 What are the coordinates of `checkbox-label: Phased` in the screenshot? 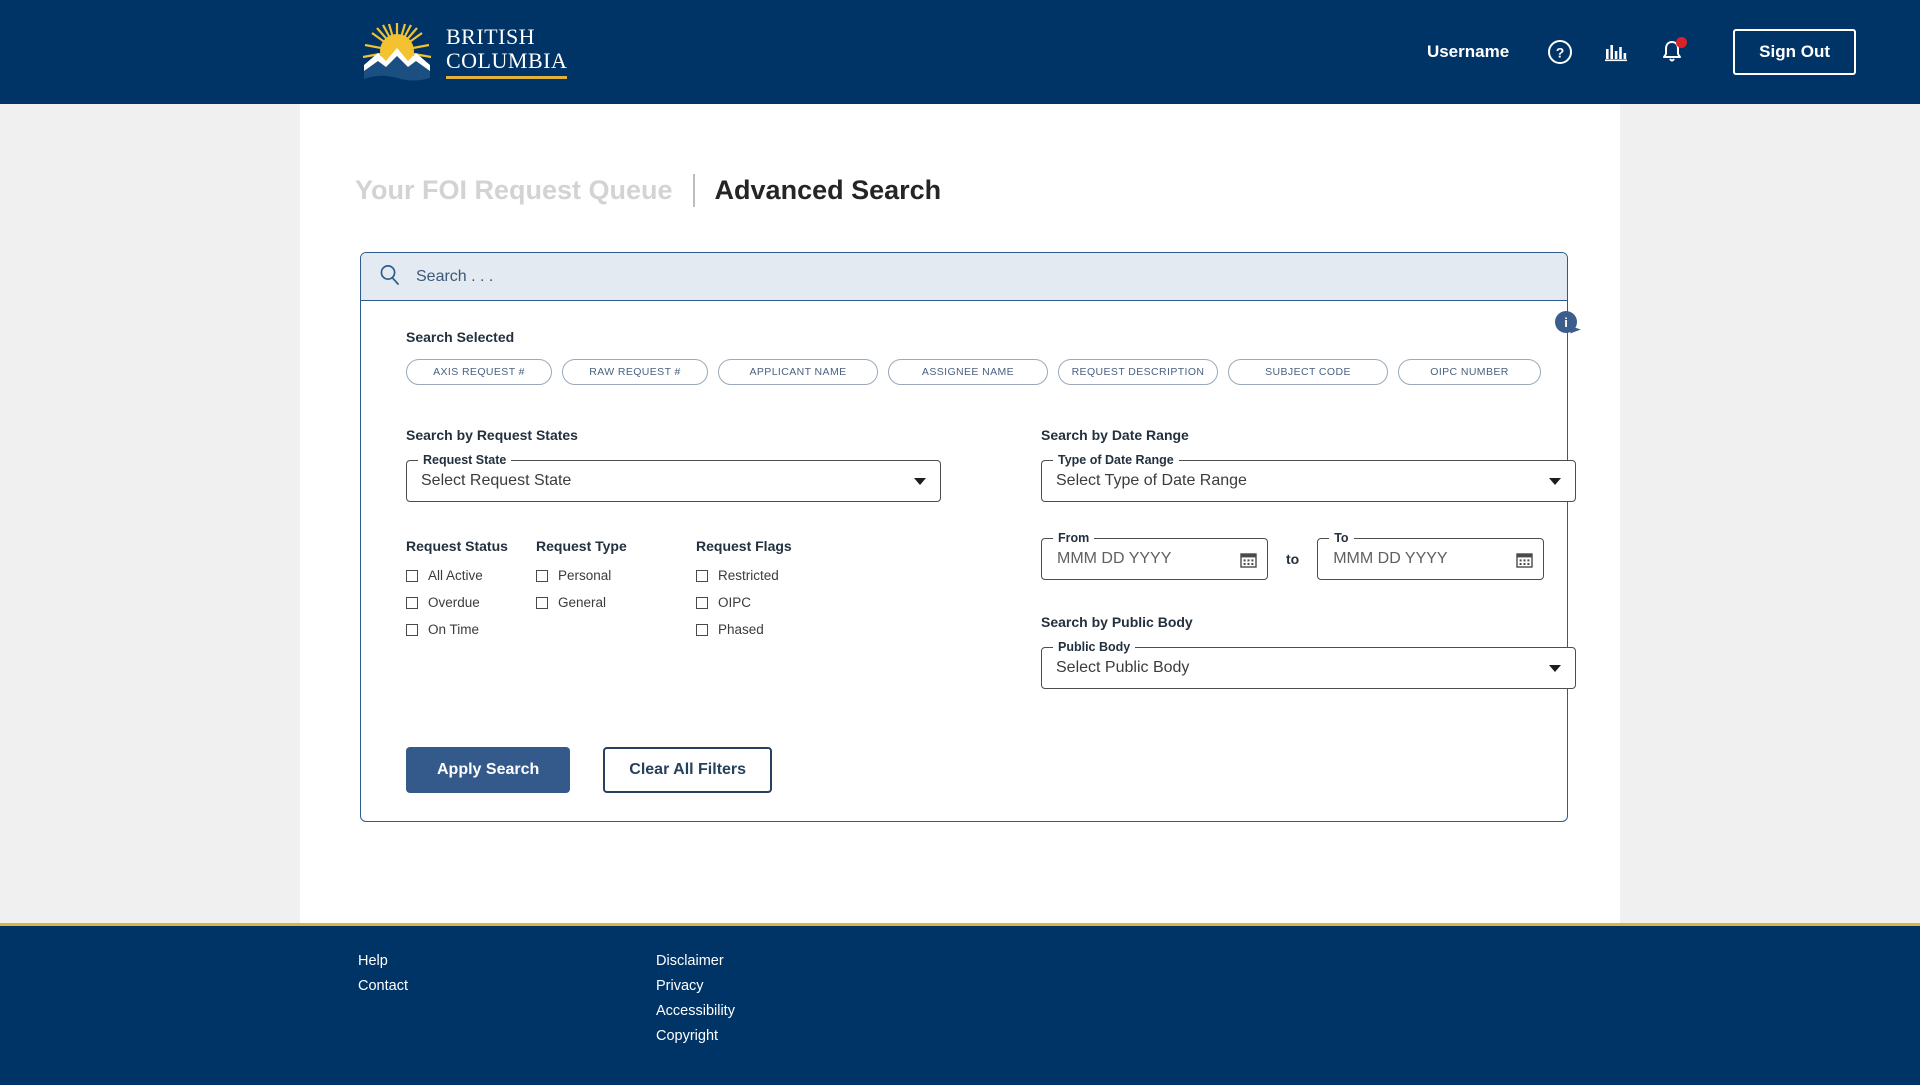 It's located at (741, 629).